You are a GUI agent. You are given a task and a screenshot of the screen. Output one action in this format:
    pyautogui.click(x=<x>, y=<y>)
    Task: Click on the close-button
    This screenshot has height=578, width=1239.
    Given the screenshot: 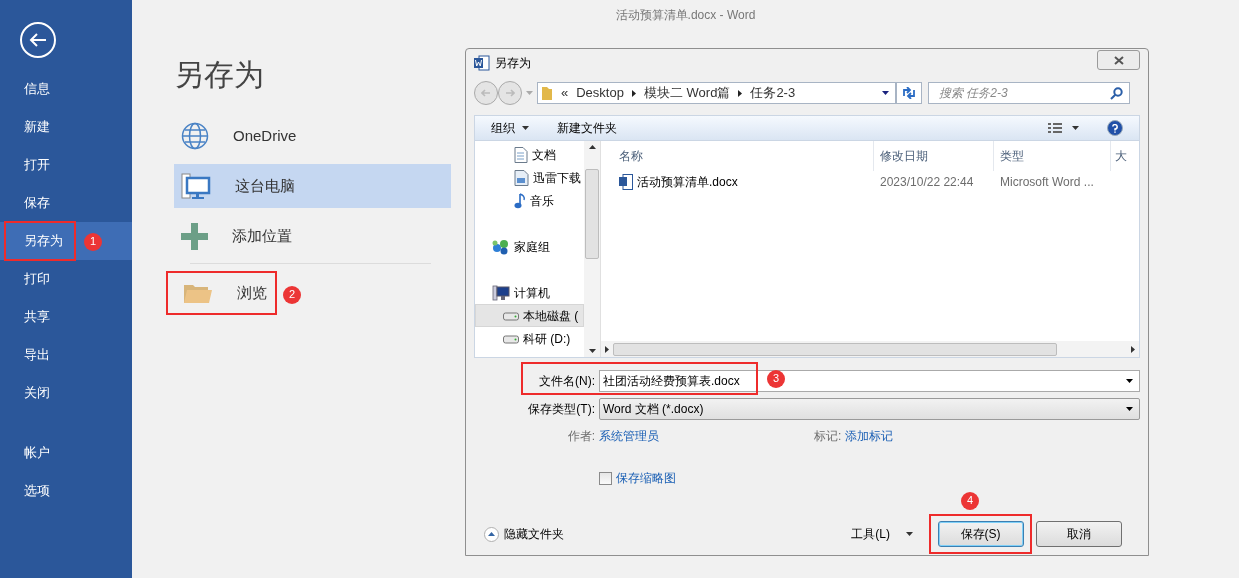 What is the action you would take?
    pyautogui.click(x=1118, y=60)
    